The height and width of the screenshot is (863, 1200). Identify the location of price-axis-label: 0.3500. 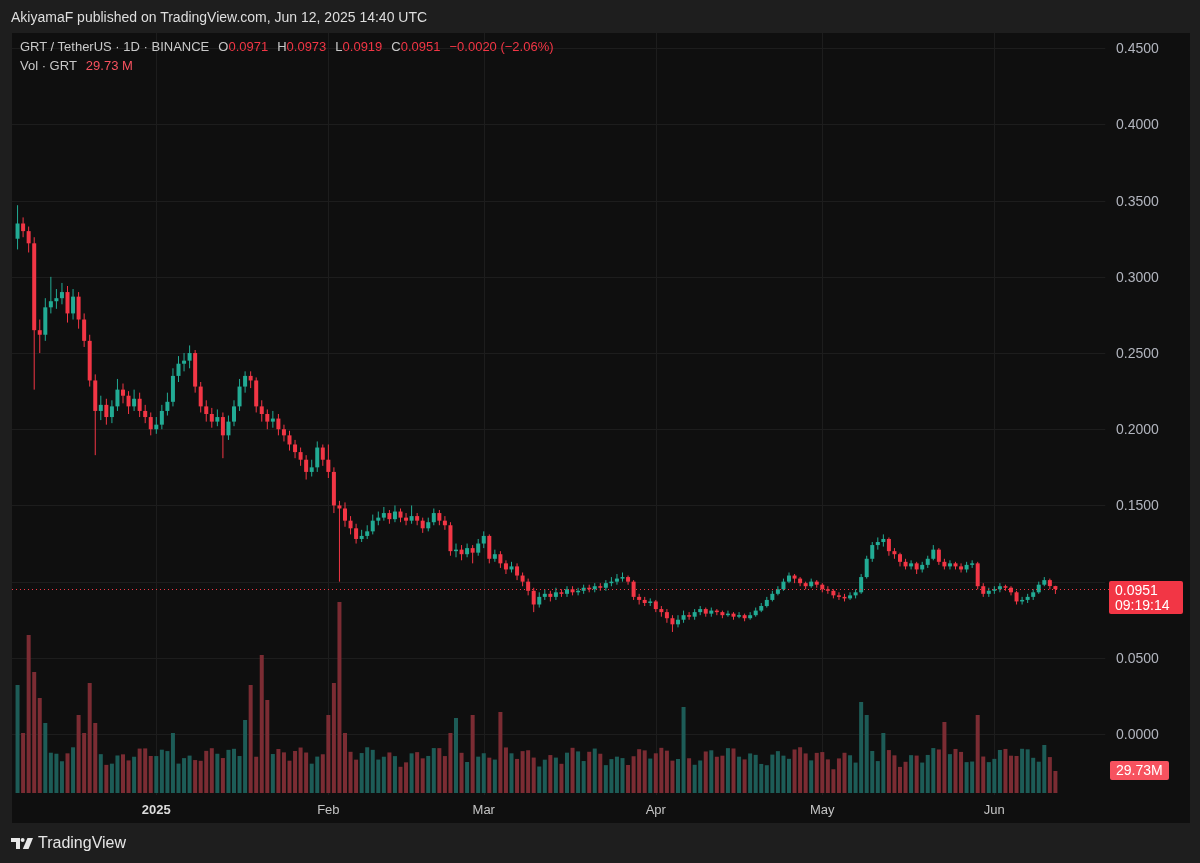
(1137, 200).